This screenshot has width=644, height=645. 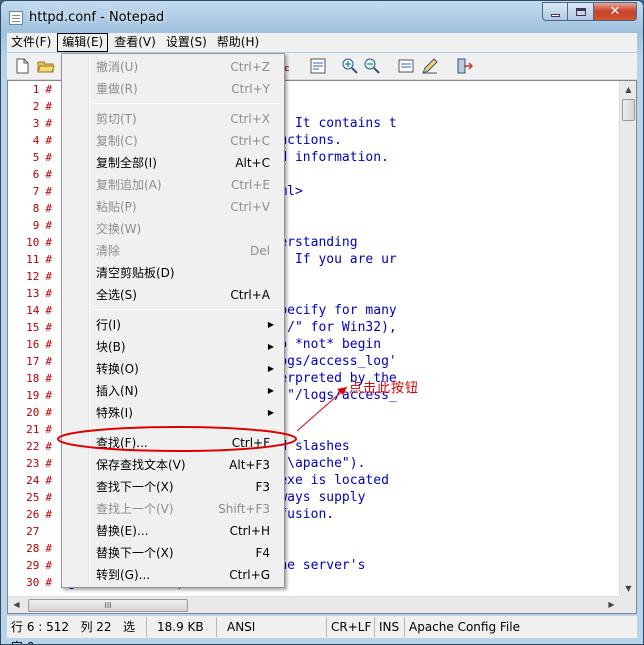 What do you see at coordinates (117, 369) in the screenshot?
I see `menu-item-label: 转换(O)` at bounding box center [117, 369].